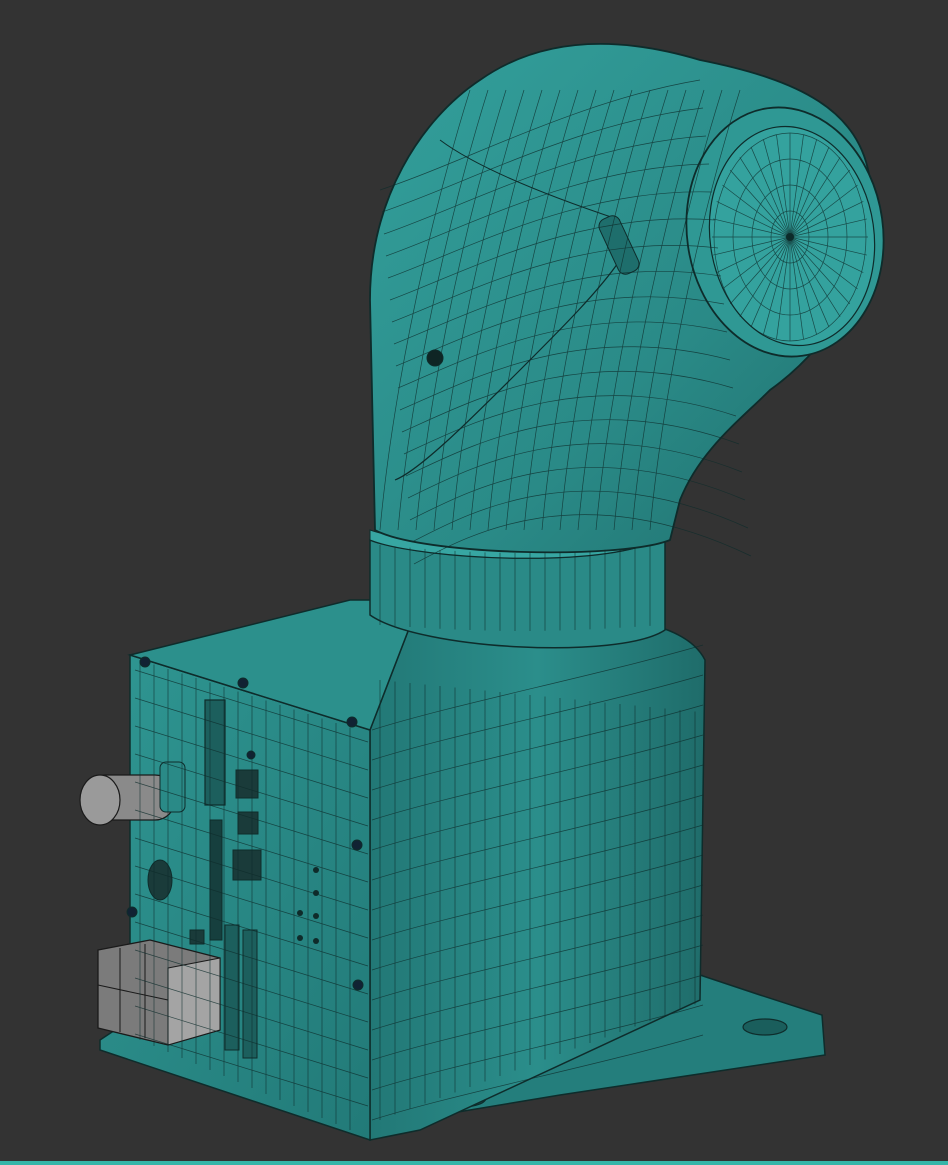  I want to click on viewport-bottom-accent-bar, so click(474, 1163).